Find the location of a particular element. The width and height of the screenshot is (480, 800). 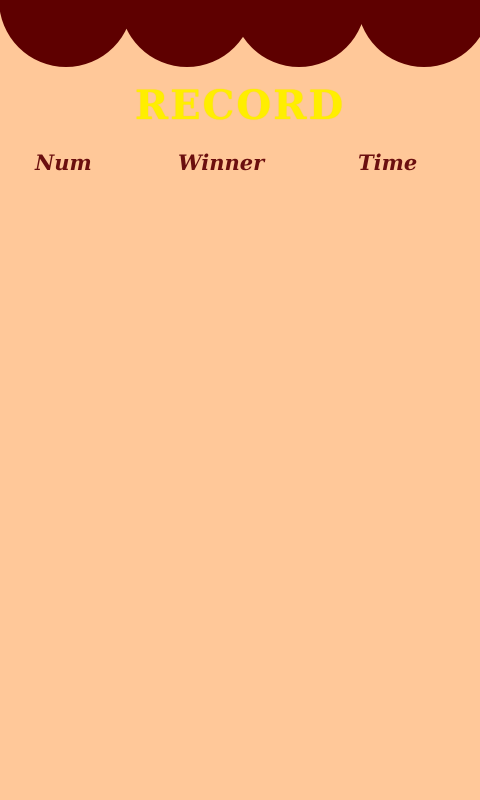

column-header-num: Num is located at coordinates (63, 162).